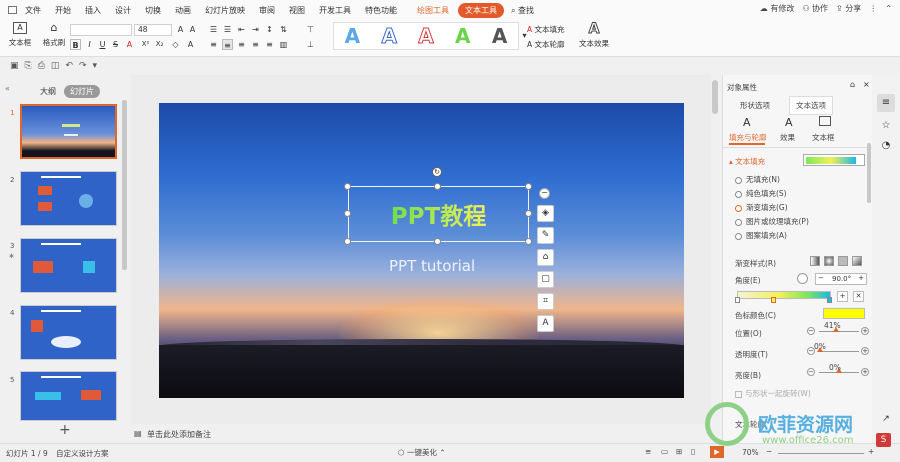  I want to click on collapse-float-icon: −, so click(544, 193).